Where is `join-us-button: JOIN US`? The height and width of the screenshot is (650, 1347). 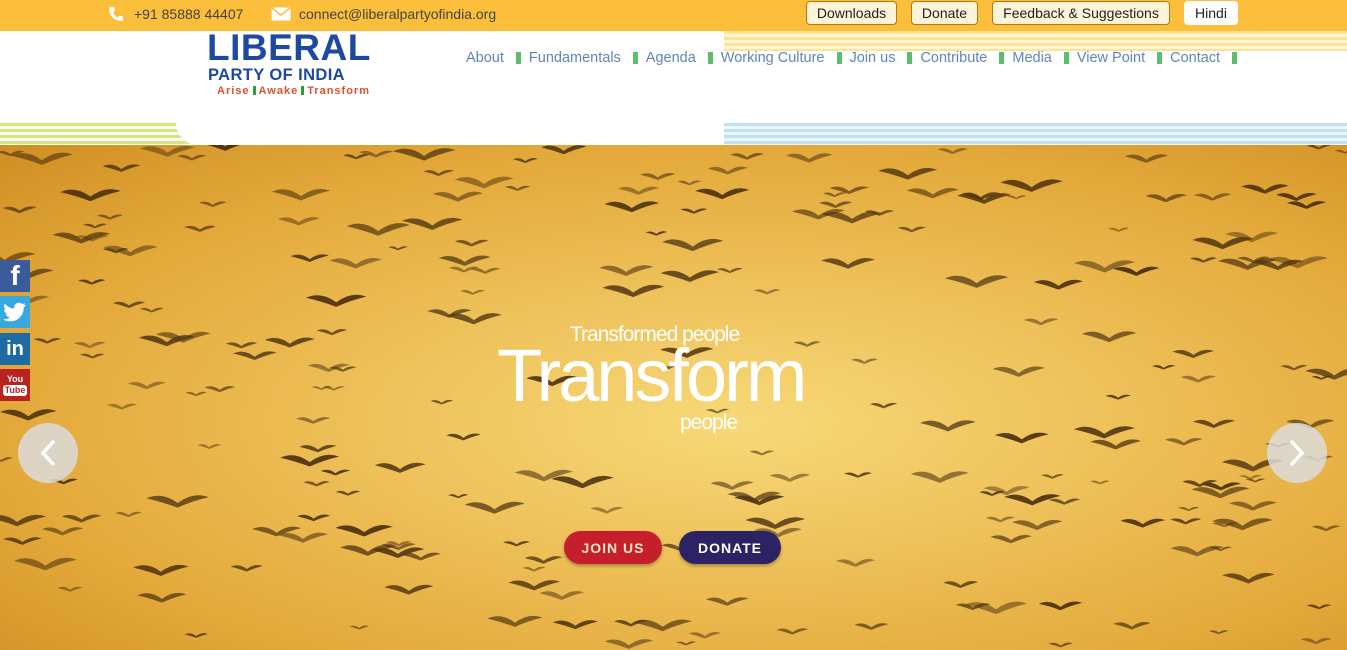 join-us-button: JOIN US is located at coordinates (613, 547).